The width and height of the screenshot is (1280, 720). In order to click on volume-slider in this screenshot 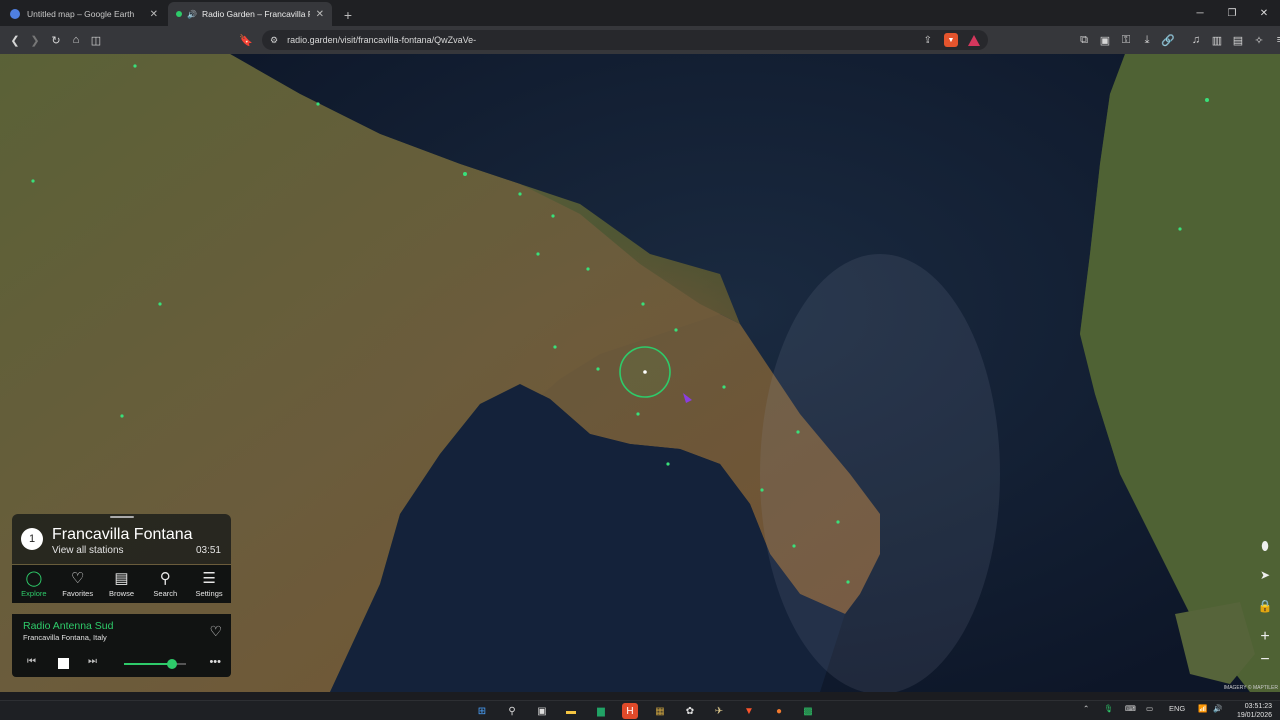, I will do `click(155, 664)`.